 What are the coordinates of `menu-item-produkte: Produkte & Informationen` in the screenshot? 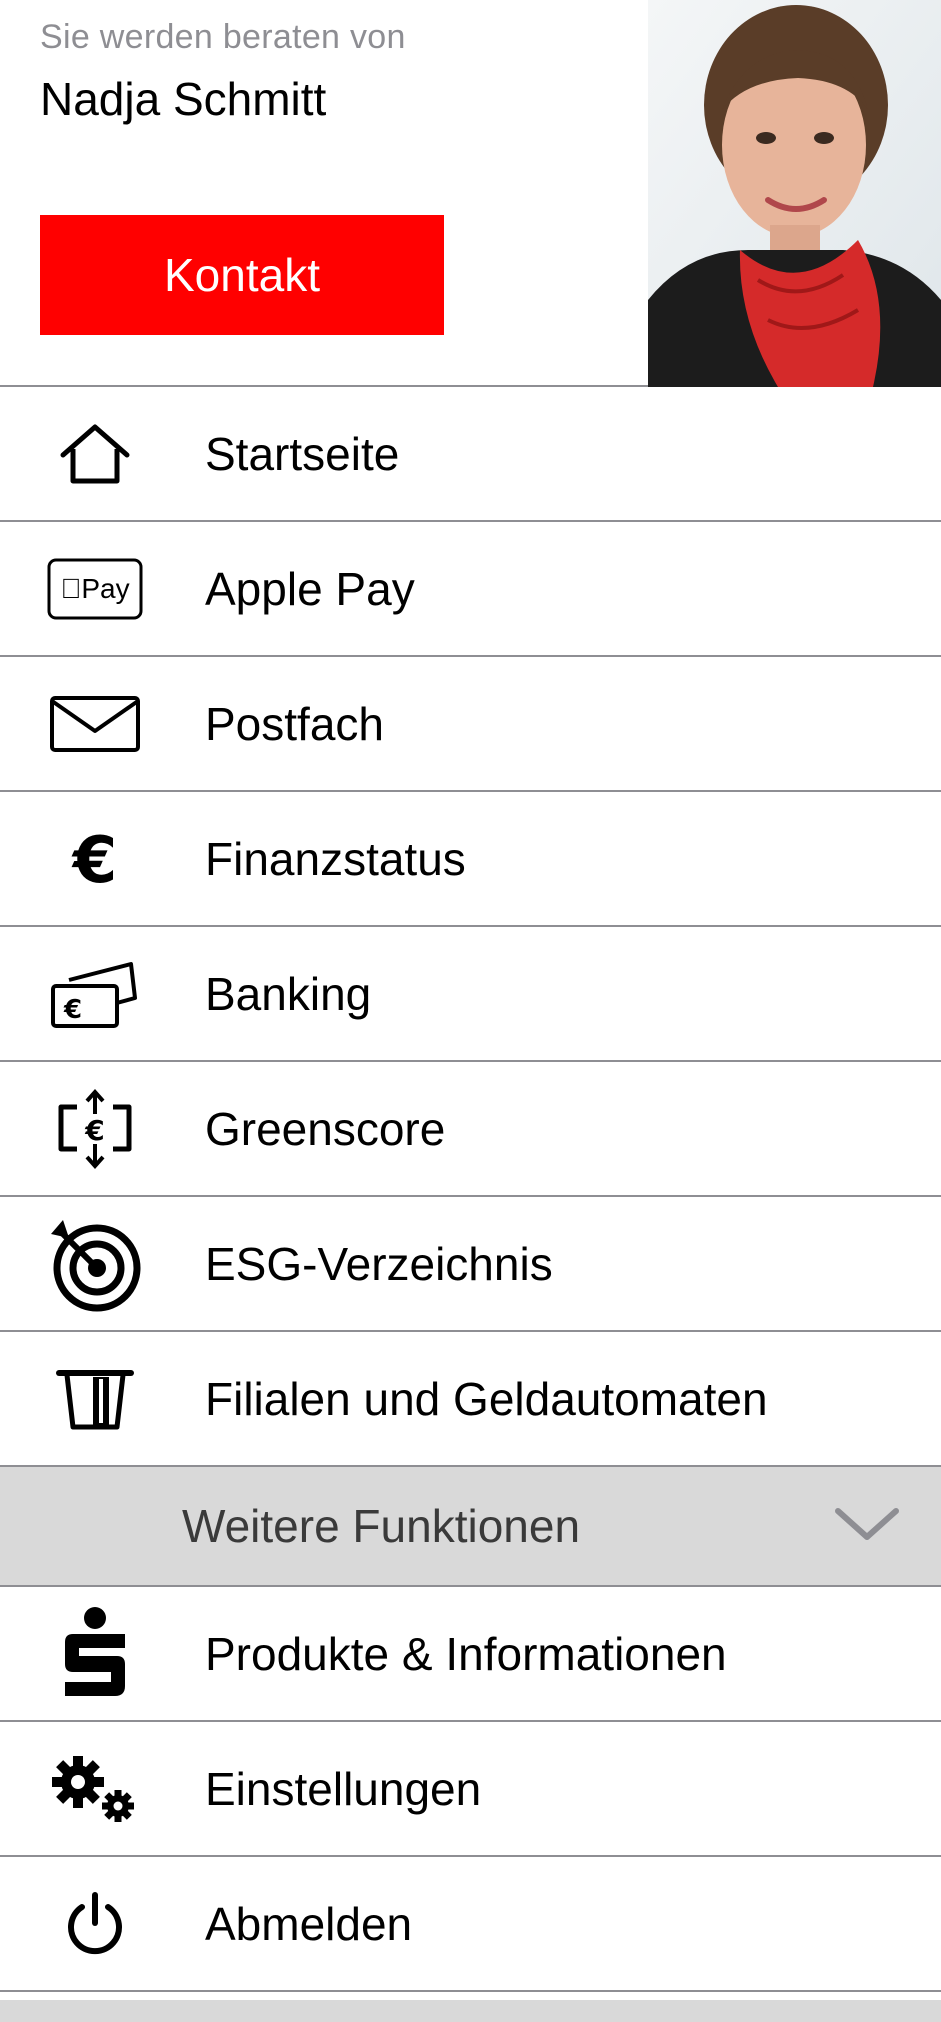 It's located at (470, 1654).